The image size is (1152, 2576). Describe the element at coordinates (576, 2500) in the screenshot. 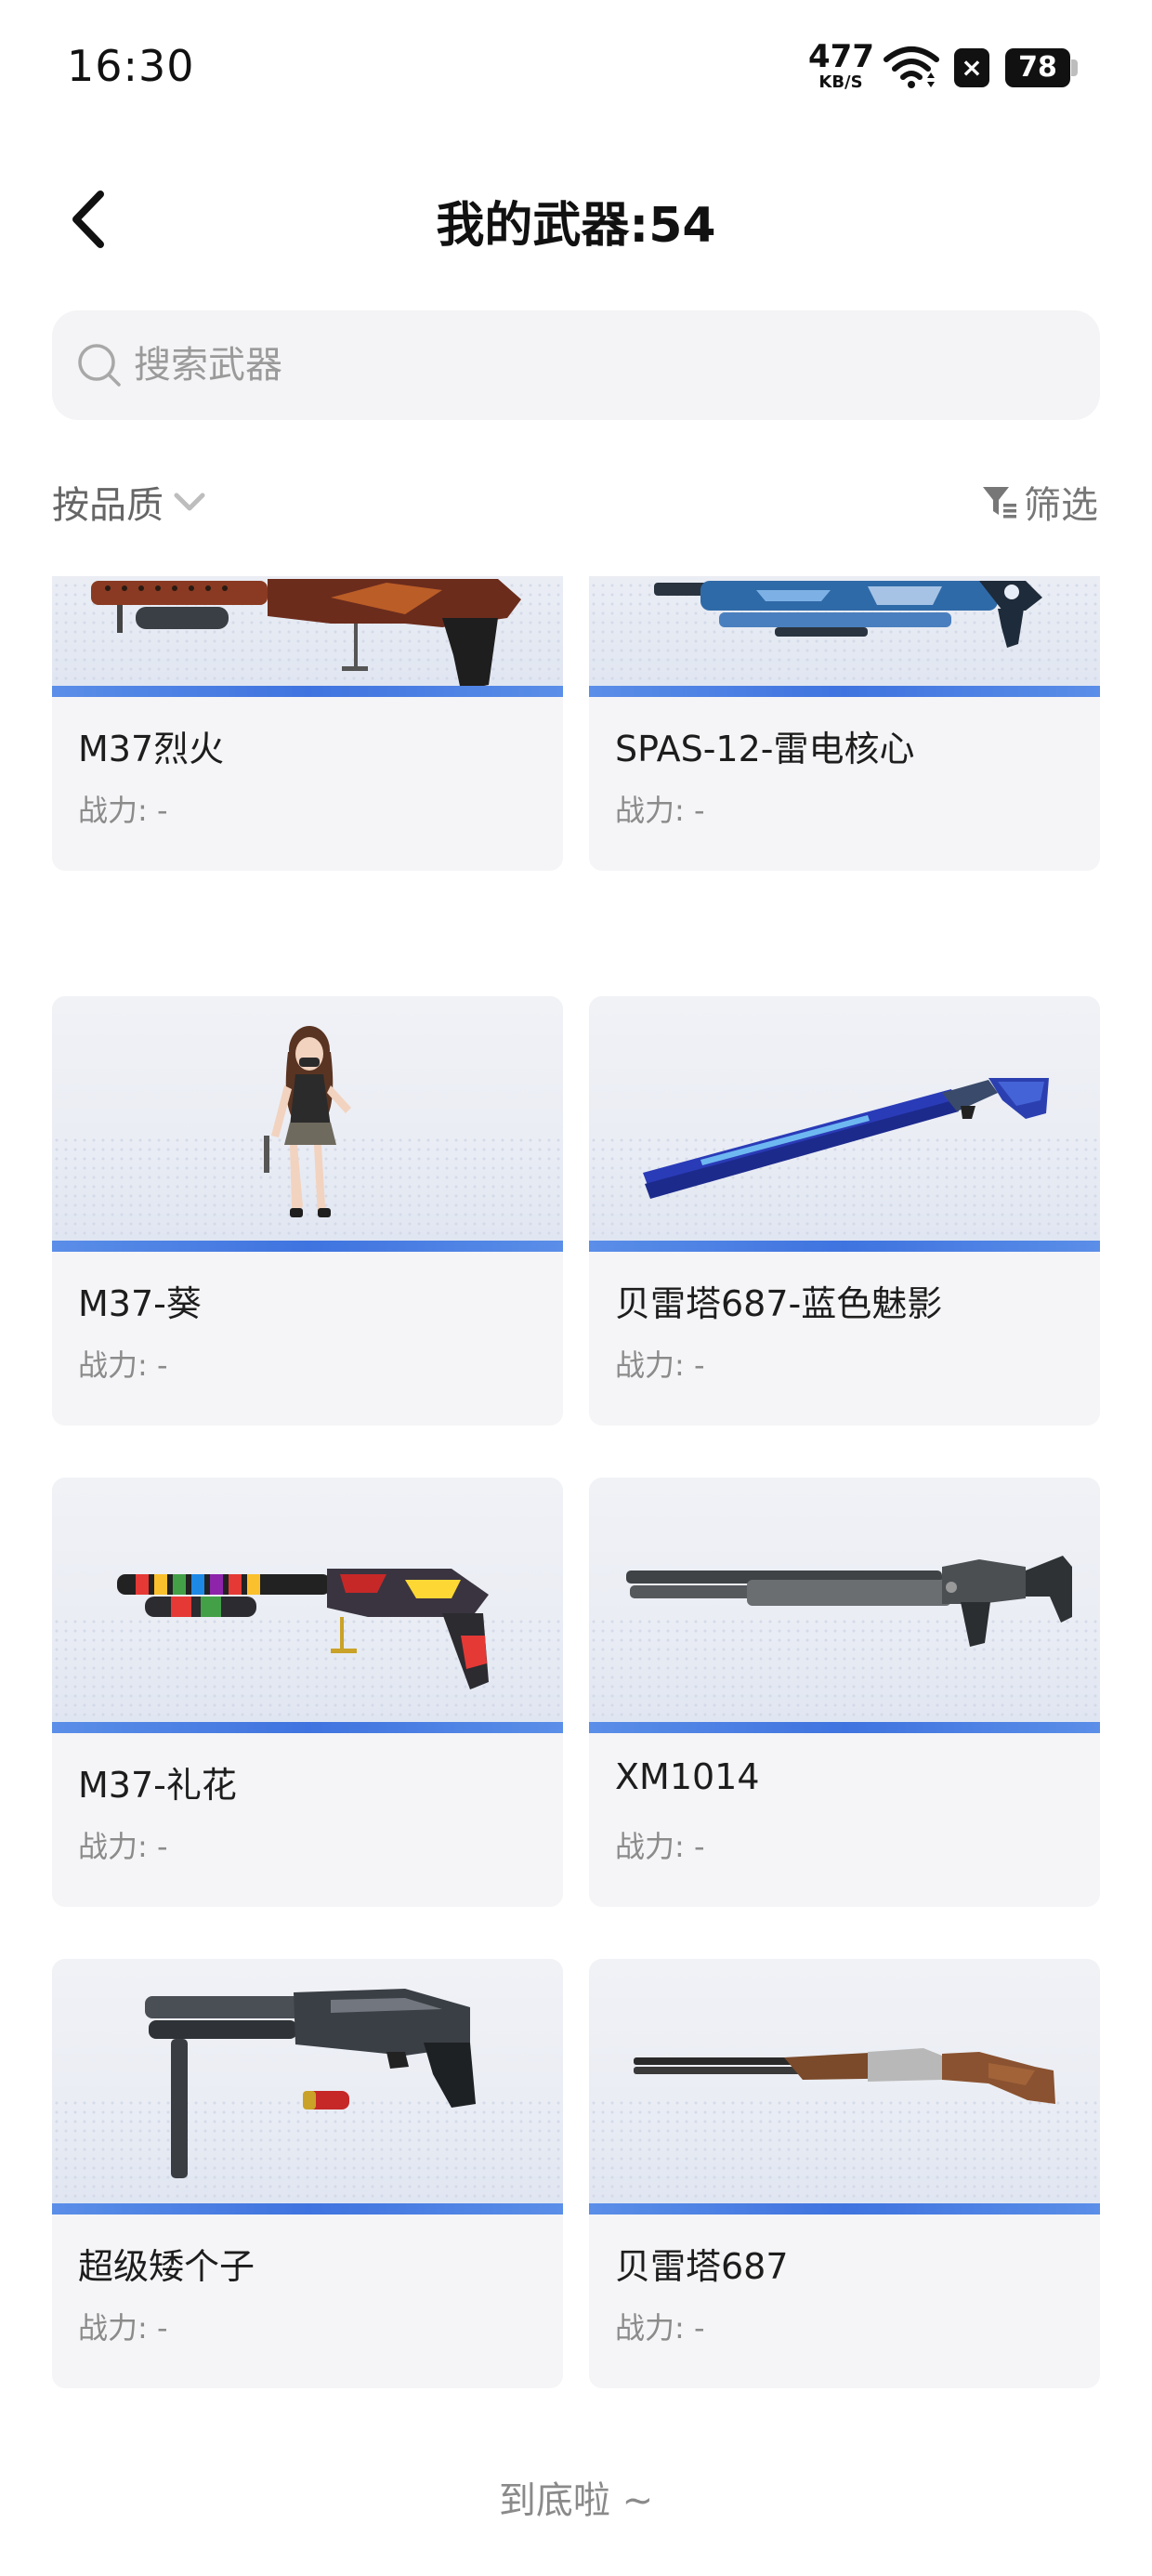

I see `end-of-list-text: 到底啦 ~` at that location.